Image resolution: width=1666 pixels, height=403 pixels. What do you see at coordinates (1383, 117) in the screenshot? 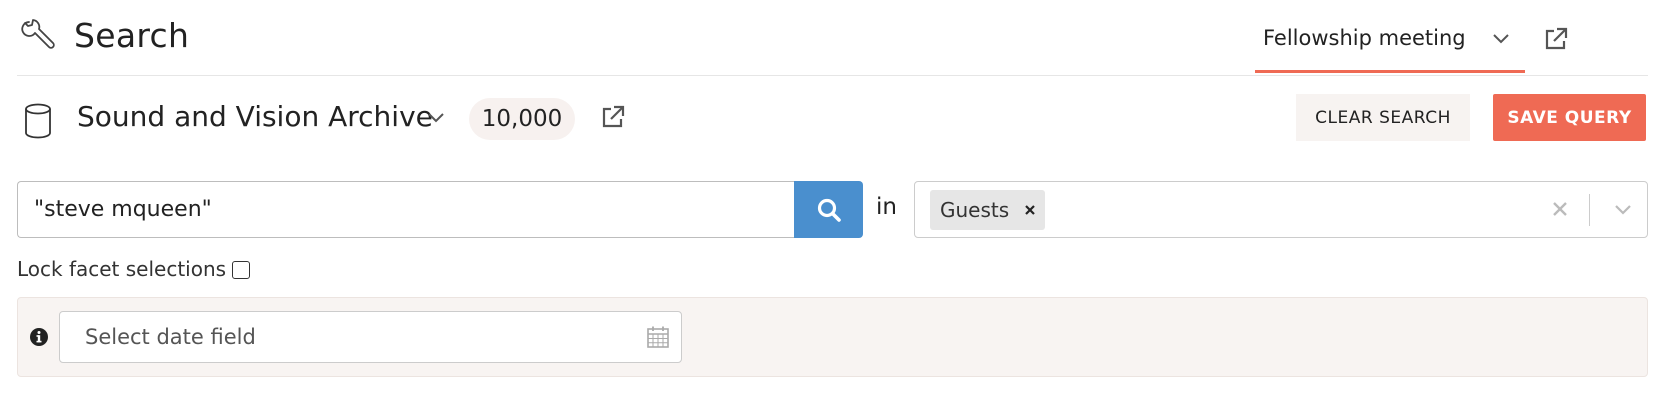
I see `clear-search-button: CLEAR SEARCH` at bounding box center [1383, 117].